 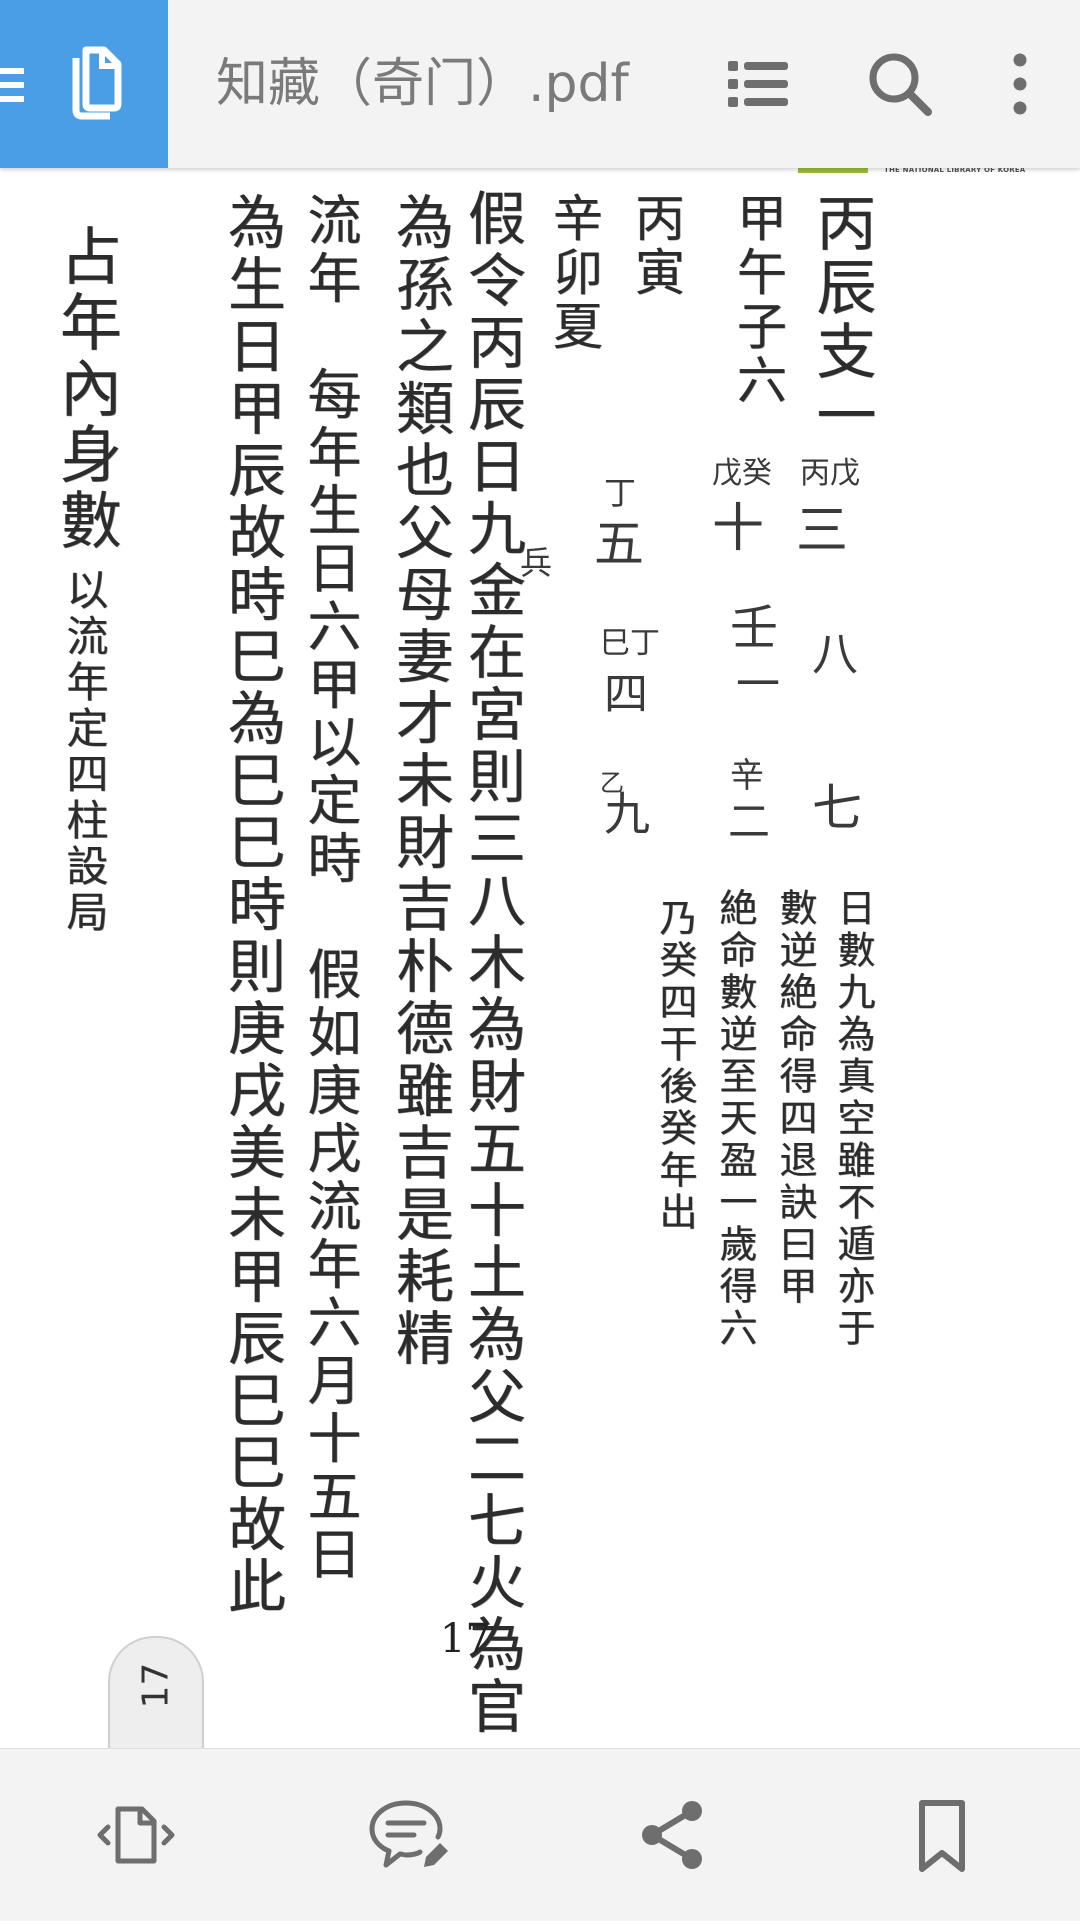 I want to click on more-vertical-icon, so click(x=1020, y=84).